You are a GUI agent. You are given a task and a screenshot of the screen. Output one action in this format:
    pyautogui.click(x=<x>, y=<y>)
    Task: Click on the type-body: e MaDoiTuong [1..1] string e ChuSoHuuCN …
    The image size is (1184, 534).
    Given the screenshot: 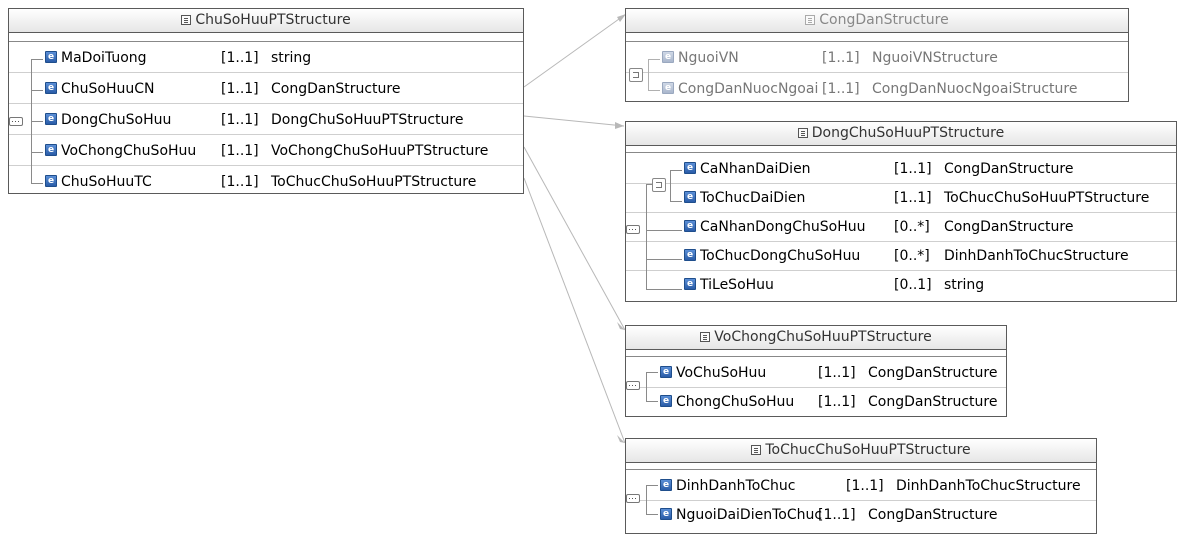 What is the action you would take?
    pyautogui.click(x=266, y=115)
    